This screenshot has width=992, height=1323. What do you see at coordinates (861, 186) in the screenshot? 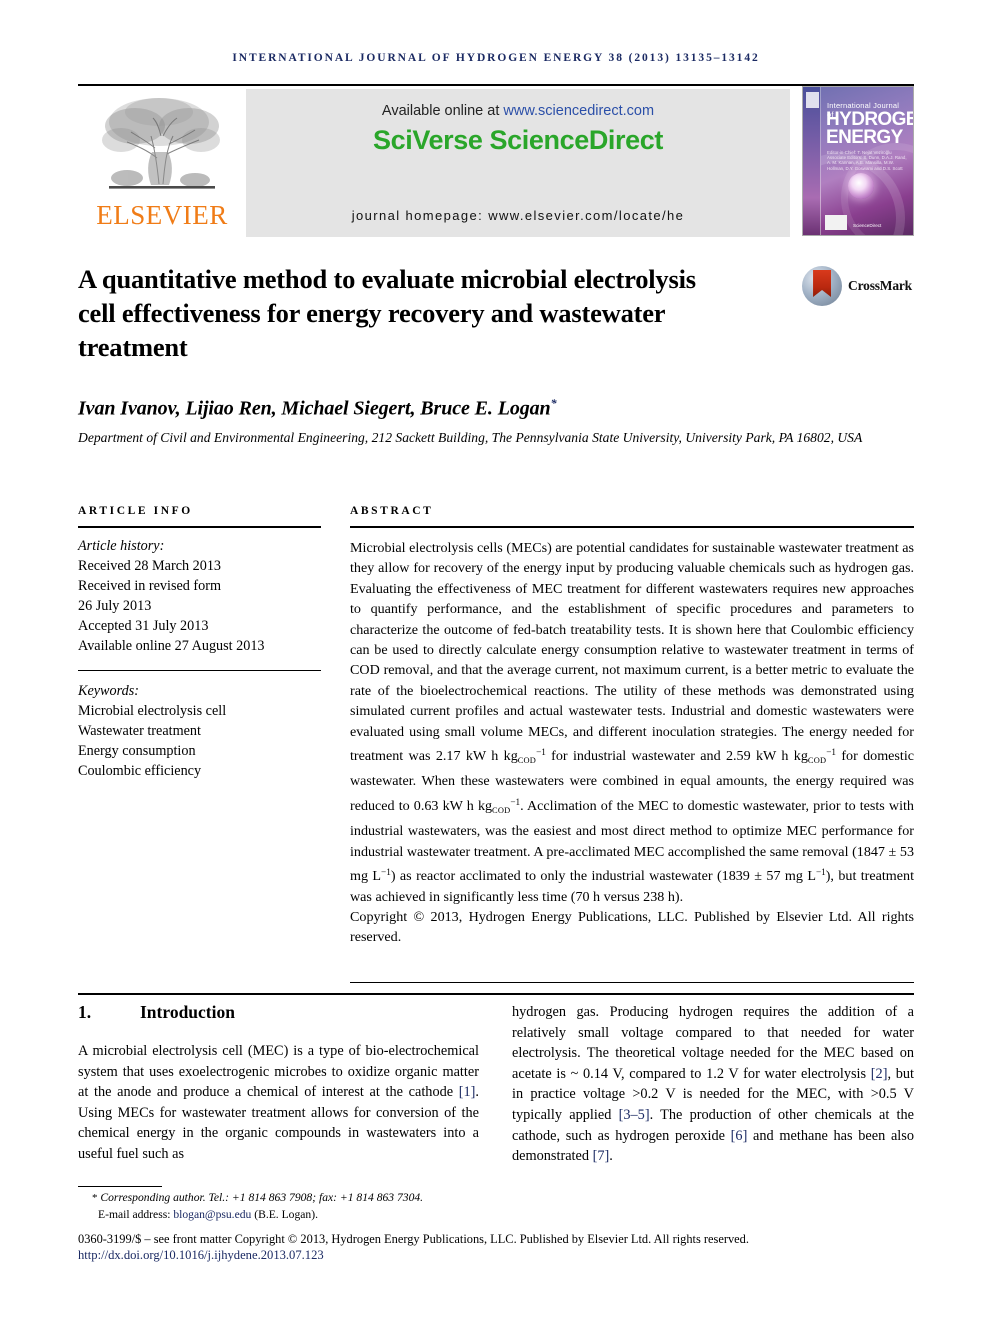
I see `cover-orb-graphic` at bounding box center [861, 186].